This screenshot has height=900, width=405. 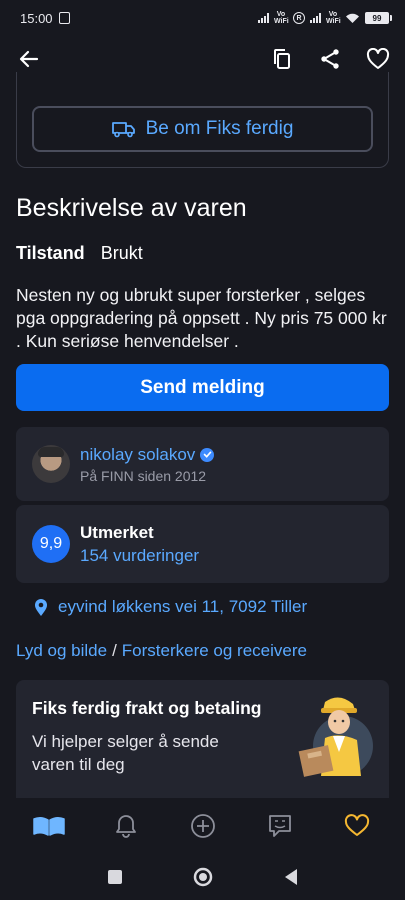 What do you see at coordinates (183, 606) in the screenshot?
I see `address-text: eyvind løkkens vei 11, 7092 Tiller` at bounding box center [183, 606].